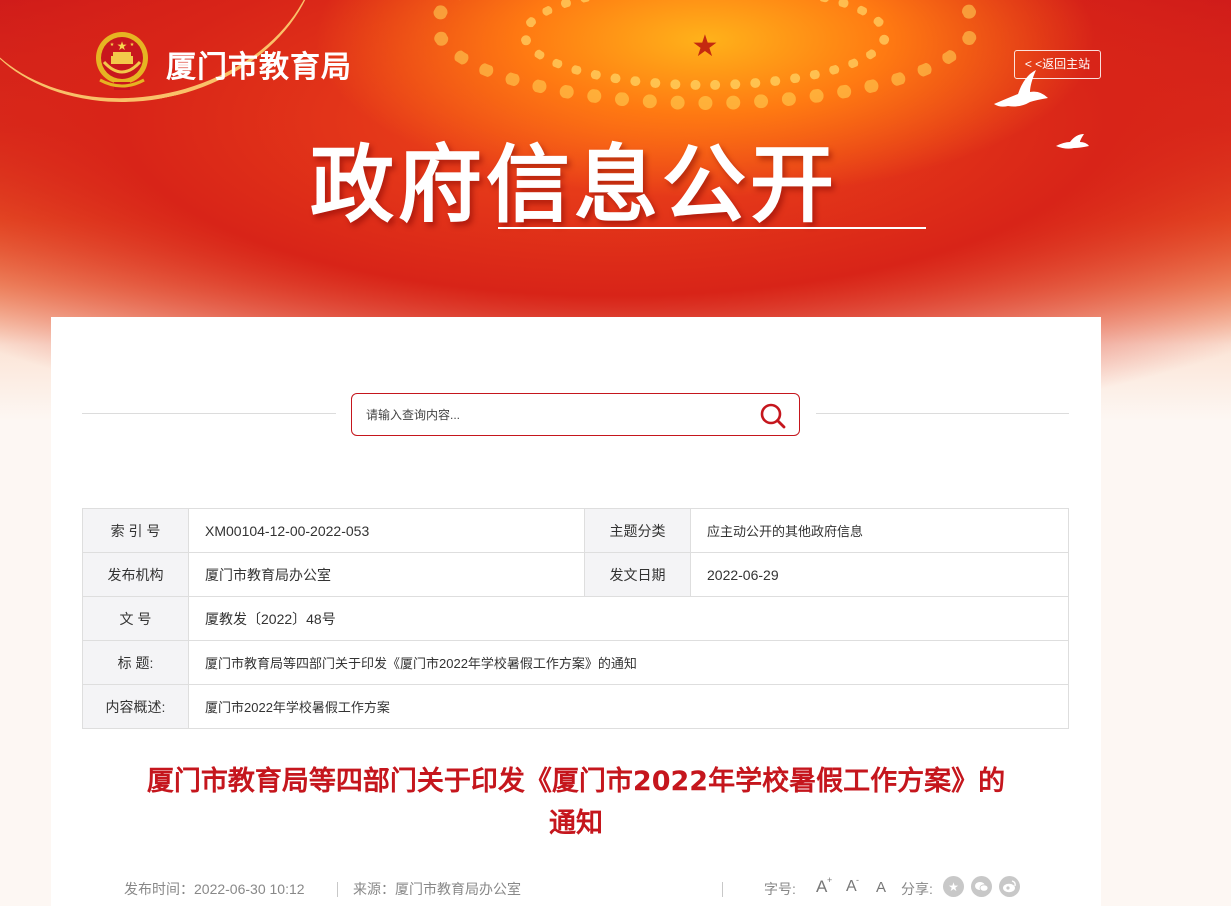  I want to click on table-row: 文 号 厦教发〔2022〕48号, so click(575, 618).